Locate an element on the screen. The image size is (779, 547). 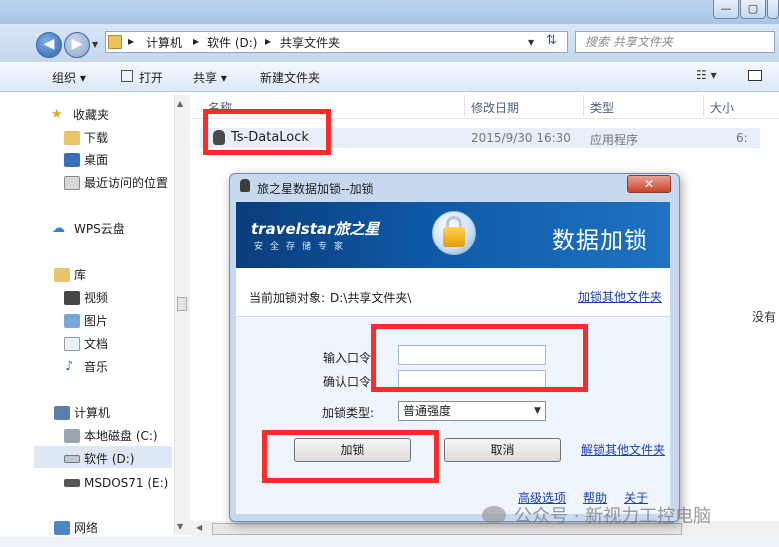
sidebar-item-drive-c: 本地磁盘 (C:) is located at coordinates (111, 436).